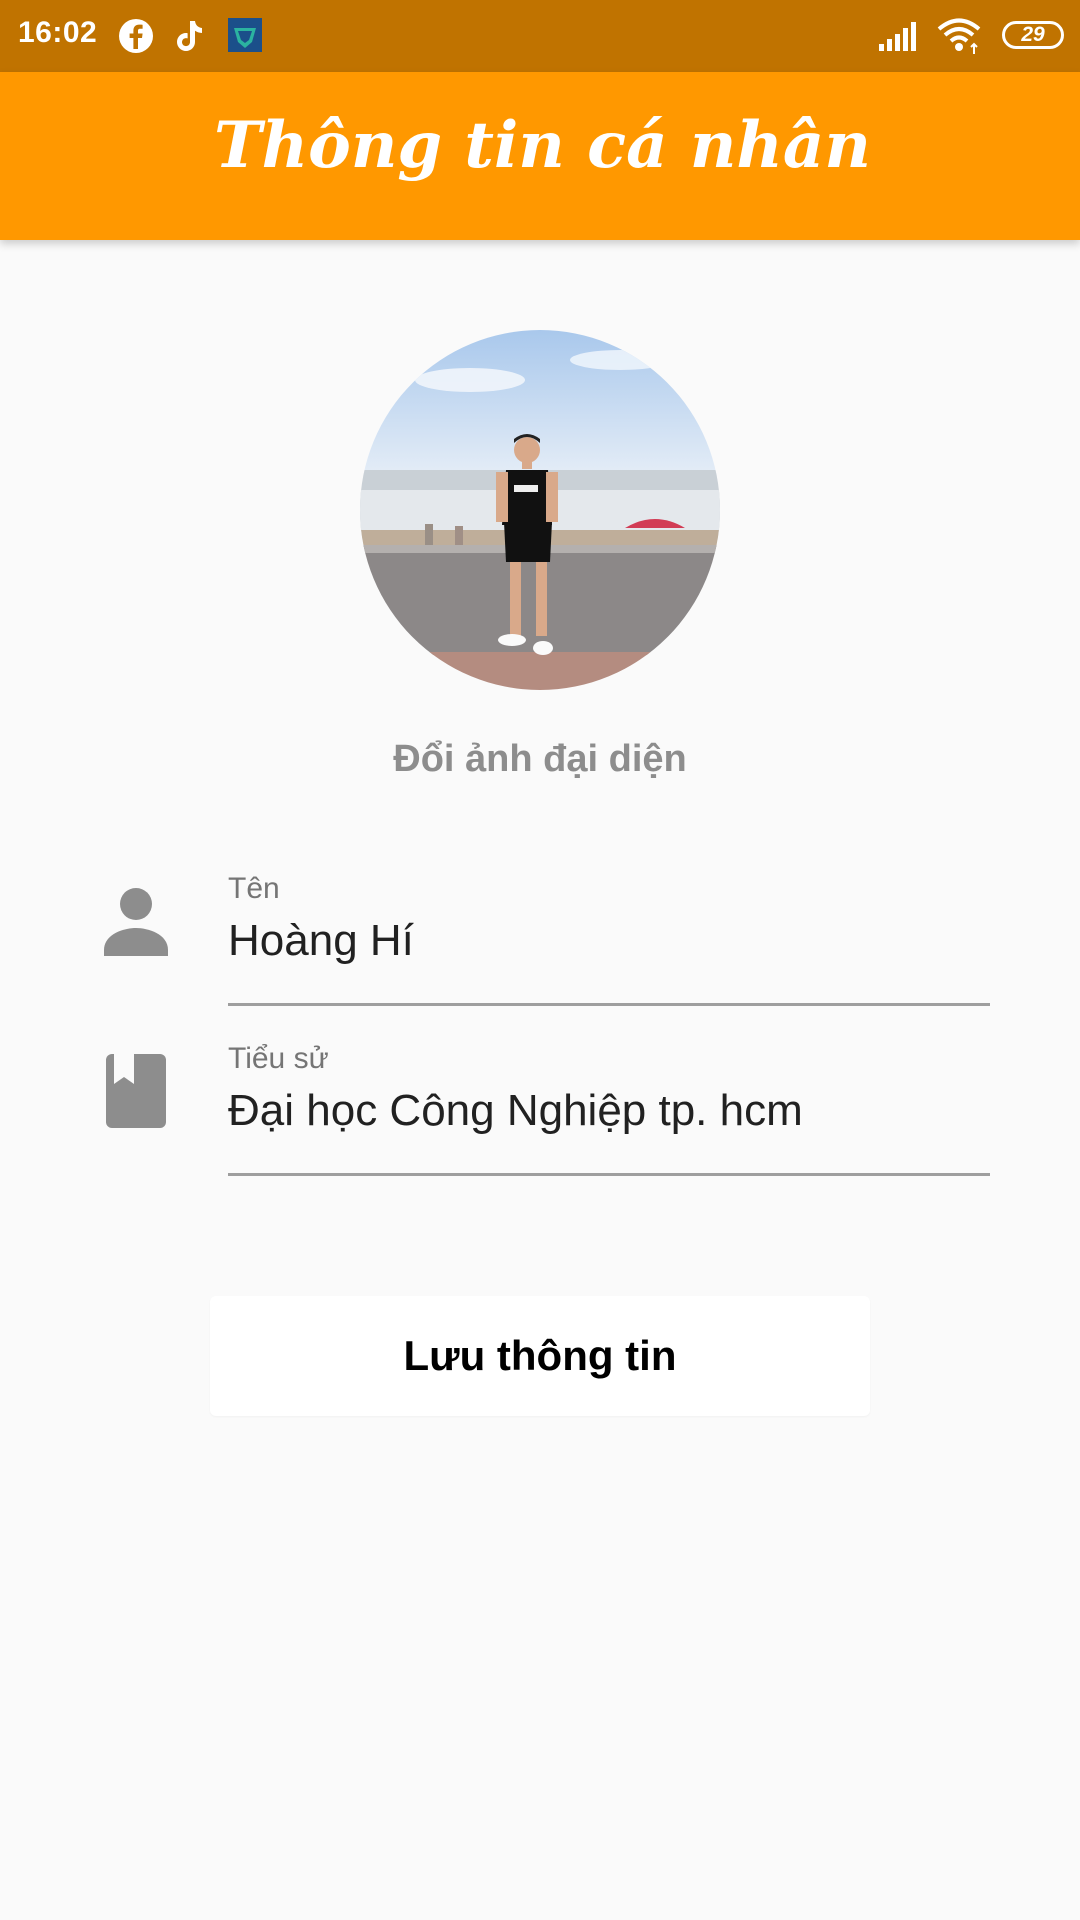 This screenshot has width=1080, height=1920. I want to click on person-icon, so click(136, 922).